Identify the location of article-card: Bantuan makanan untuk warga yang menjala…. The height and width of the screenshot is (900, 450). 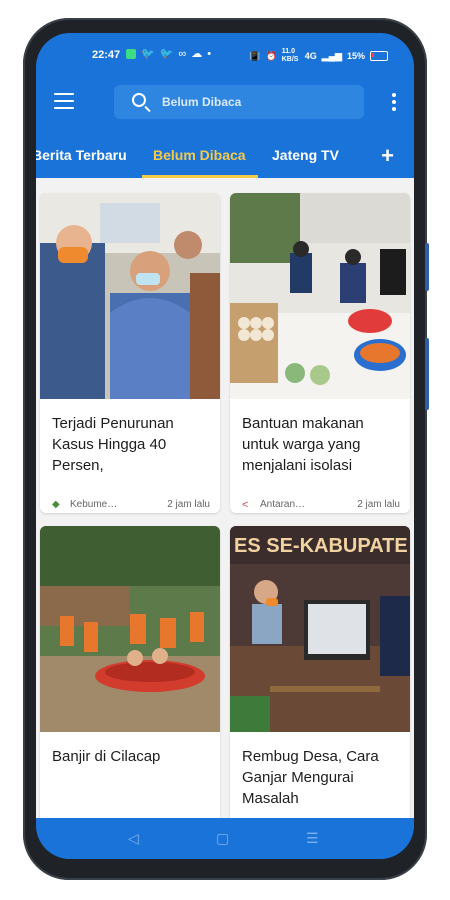
(320, 353).